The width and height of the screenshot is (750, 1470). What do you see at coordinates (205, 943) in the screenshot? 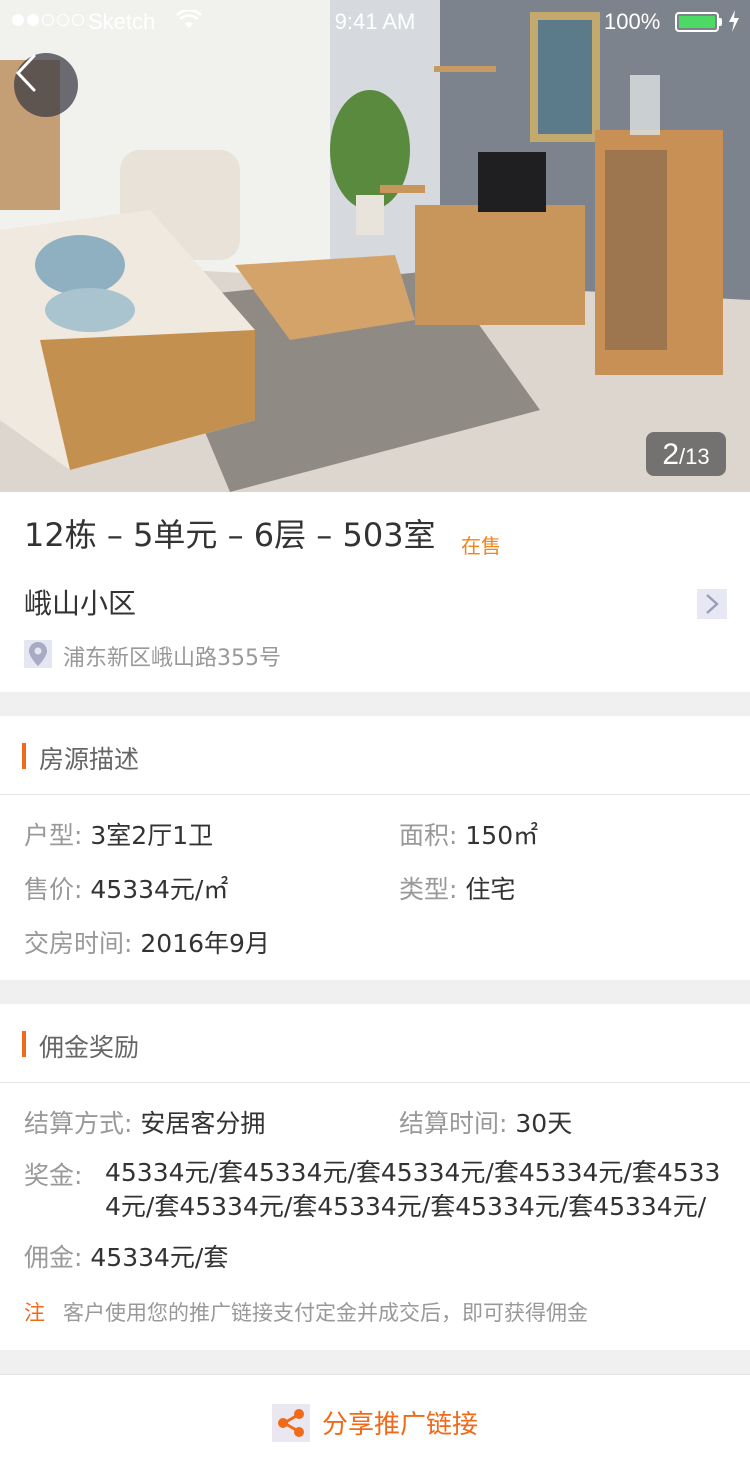
I see `handover-value: 2016年9月` at bounding box center [205, 943].